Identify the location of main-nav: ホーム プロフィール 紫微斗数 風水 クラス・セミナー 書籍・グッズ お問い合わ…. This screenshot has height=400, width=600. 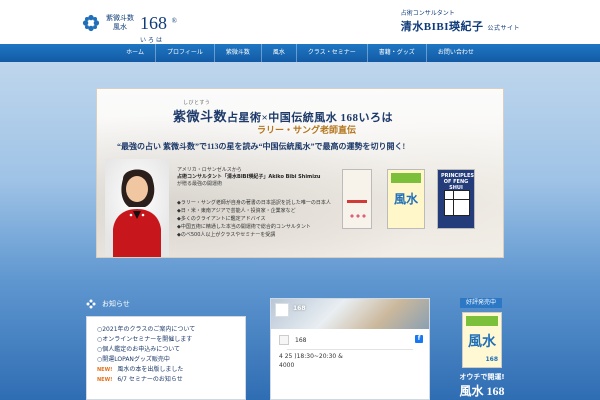
(300, 53).